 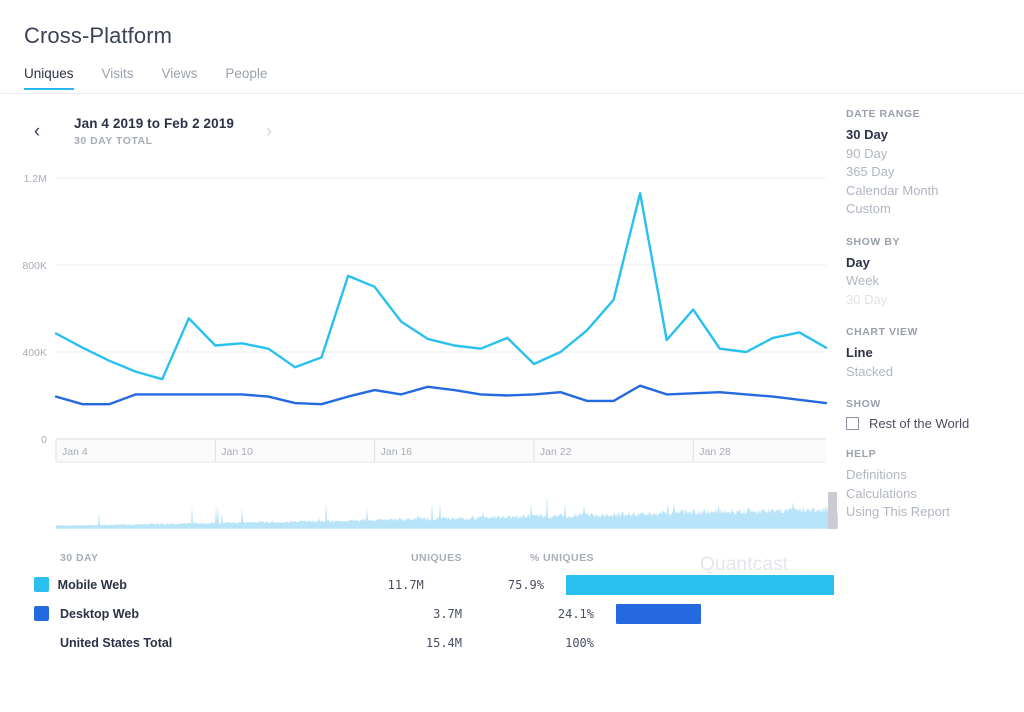 What do you see at coordinates (861, 454) in the screenshot?
I see `sidebar-group-heading: HELP` at bounding box center [861, 454].